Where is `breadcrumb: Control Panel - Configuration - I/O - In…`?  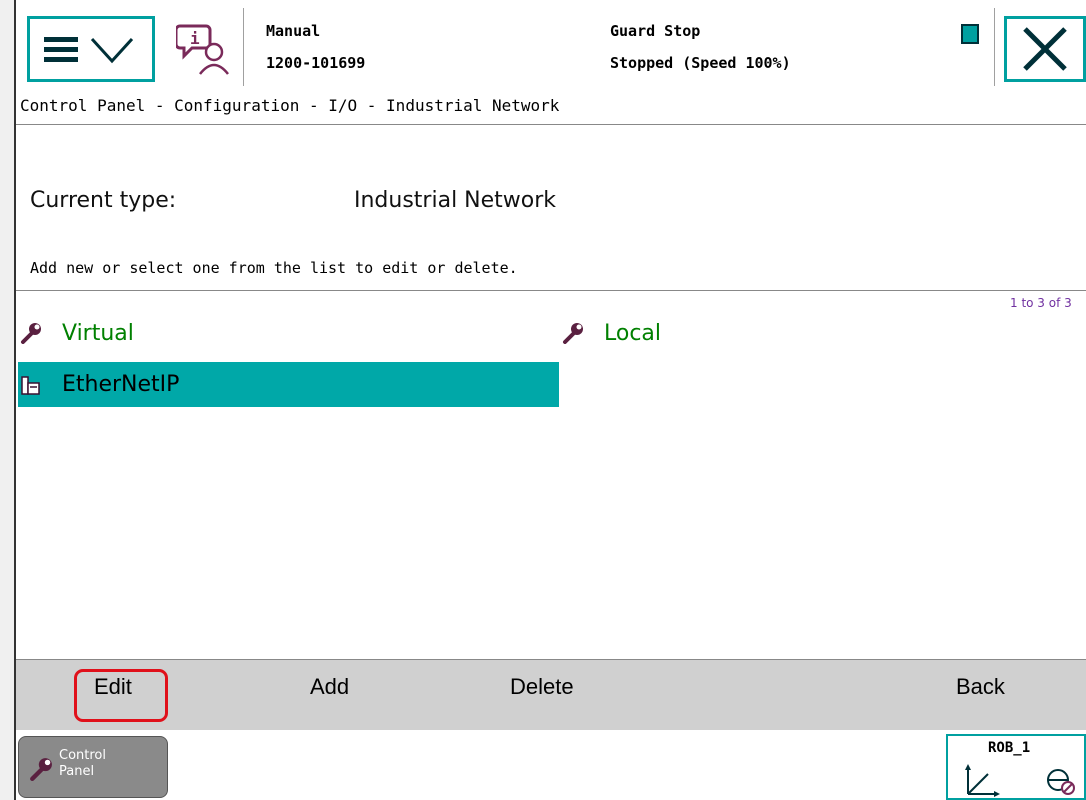
breadcrumb: Control Panel - Configuration - I/O - In… is located at coordinates (290, 105).